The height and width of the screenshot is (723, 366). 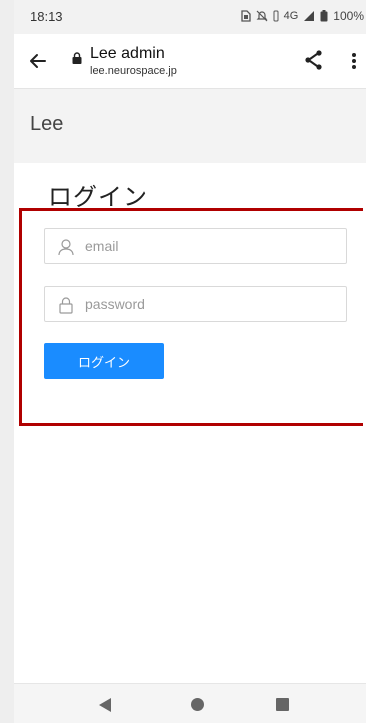 What do you see at coordinates (190, 703) in the screenshot?
I see `system-nav-bar` at bounding box center [190, 703].